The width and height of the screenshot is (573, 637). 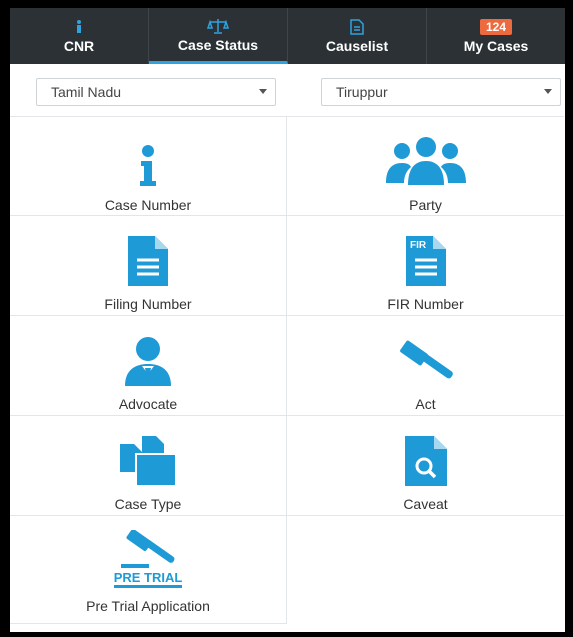 What do you see at coordinates (425, 256) in the screenshot?
I see `fir-file-icon: FIR` at bounding box center [425, 256].